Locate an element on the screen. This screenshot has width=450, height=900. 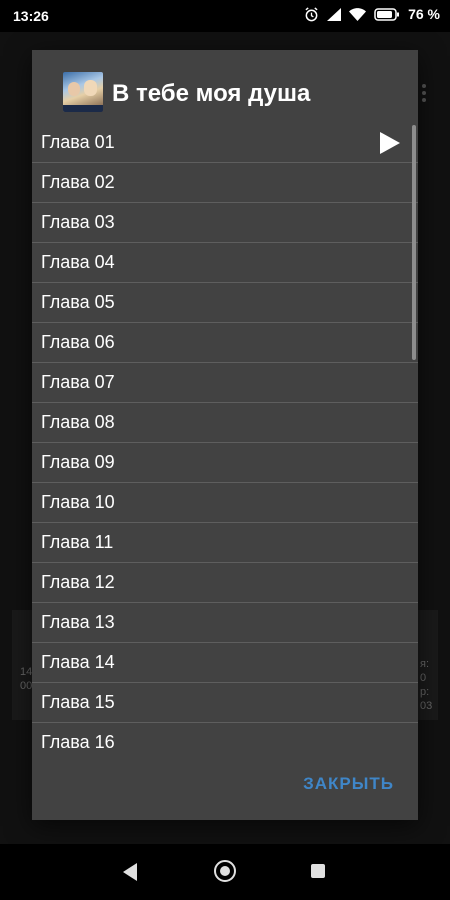
bg-left-text: 14 00 is located at coordinates (26, 679).